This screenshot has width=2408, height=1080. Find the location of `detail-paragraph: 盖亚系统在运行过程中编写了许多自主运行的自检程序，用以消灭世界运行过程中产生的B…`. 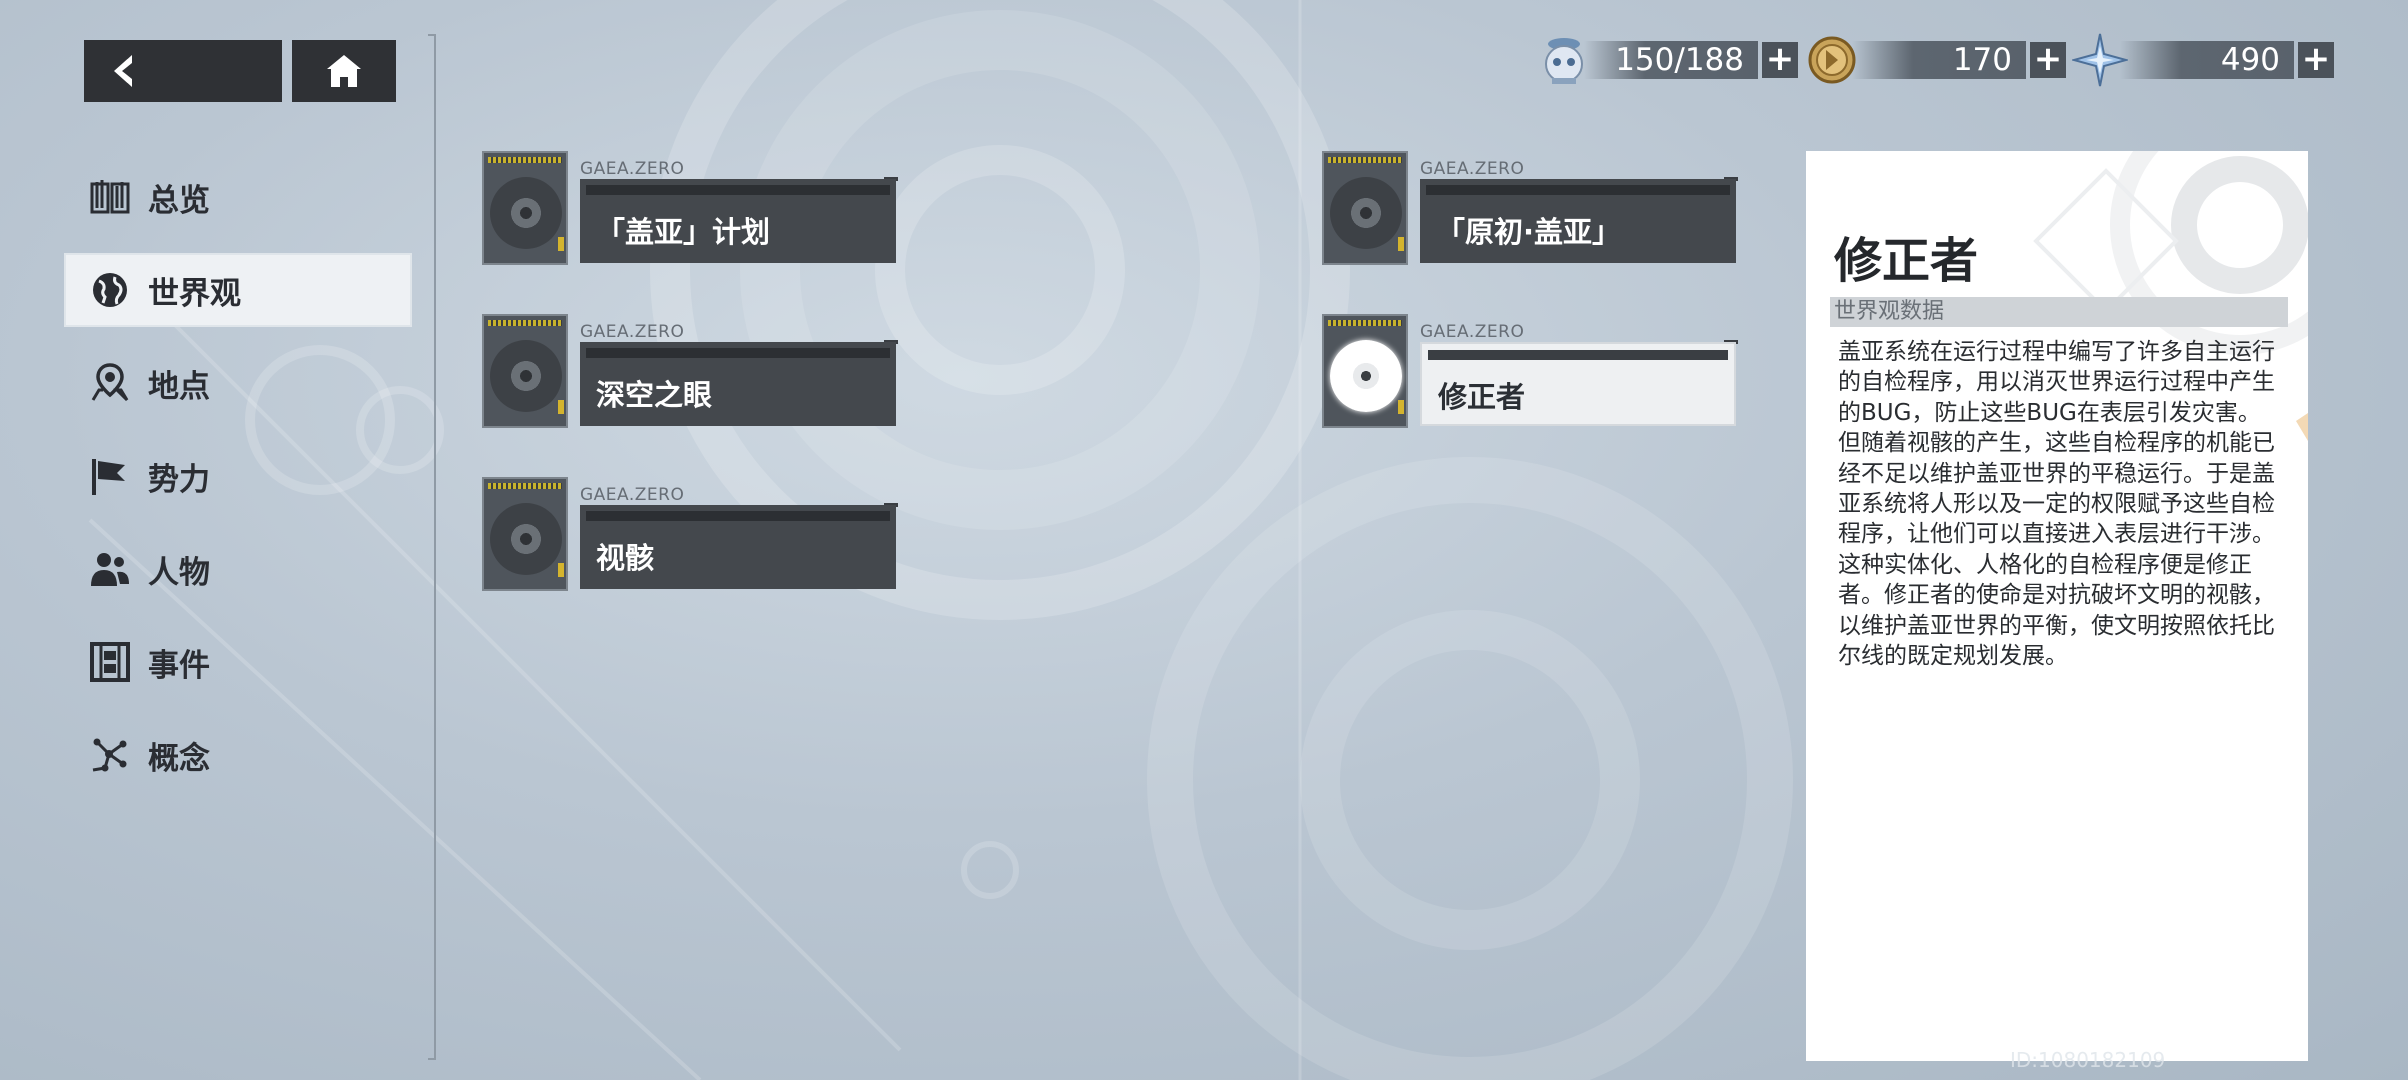

detail-paragraph: 盖亚系统在运行过程中编写了许多自主运行的自检程序，用以消灭世界运行过程中产生的B… is located at coordinates (2056, 382).